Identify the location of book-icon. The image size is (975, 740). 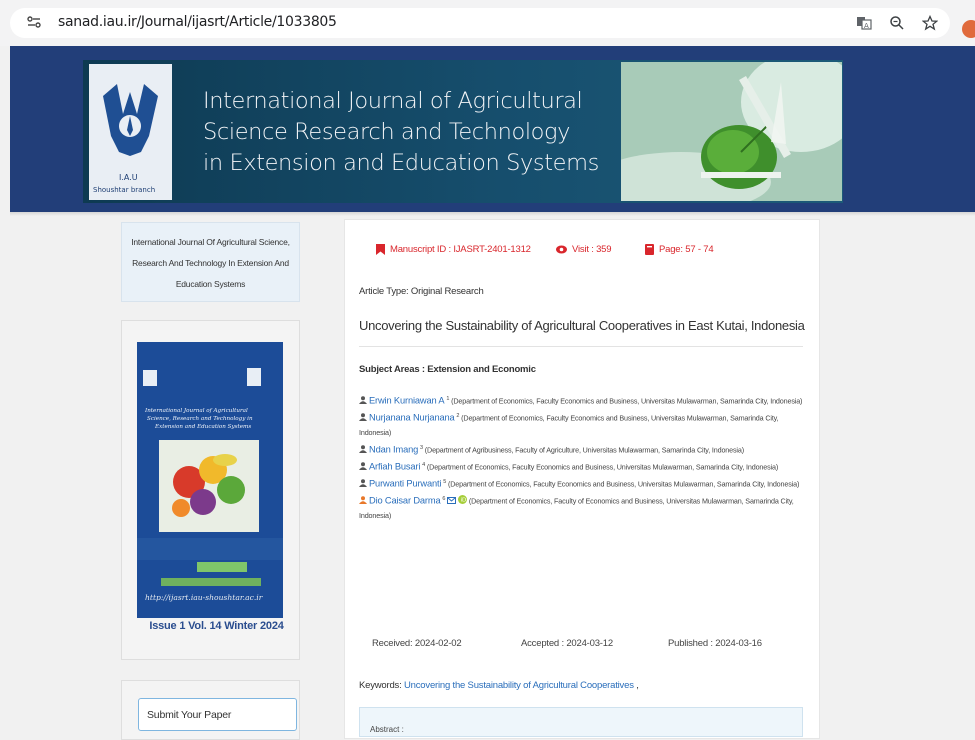
(649, 249).